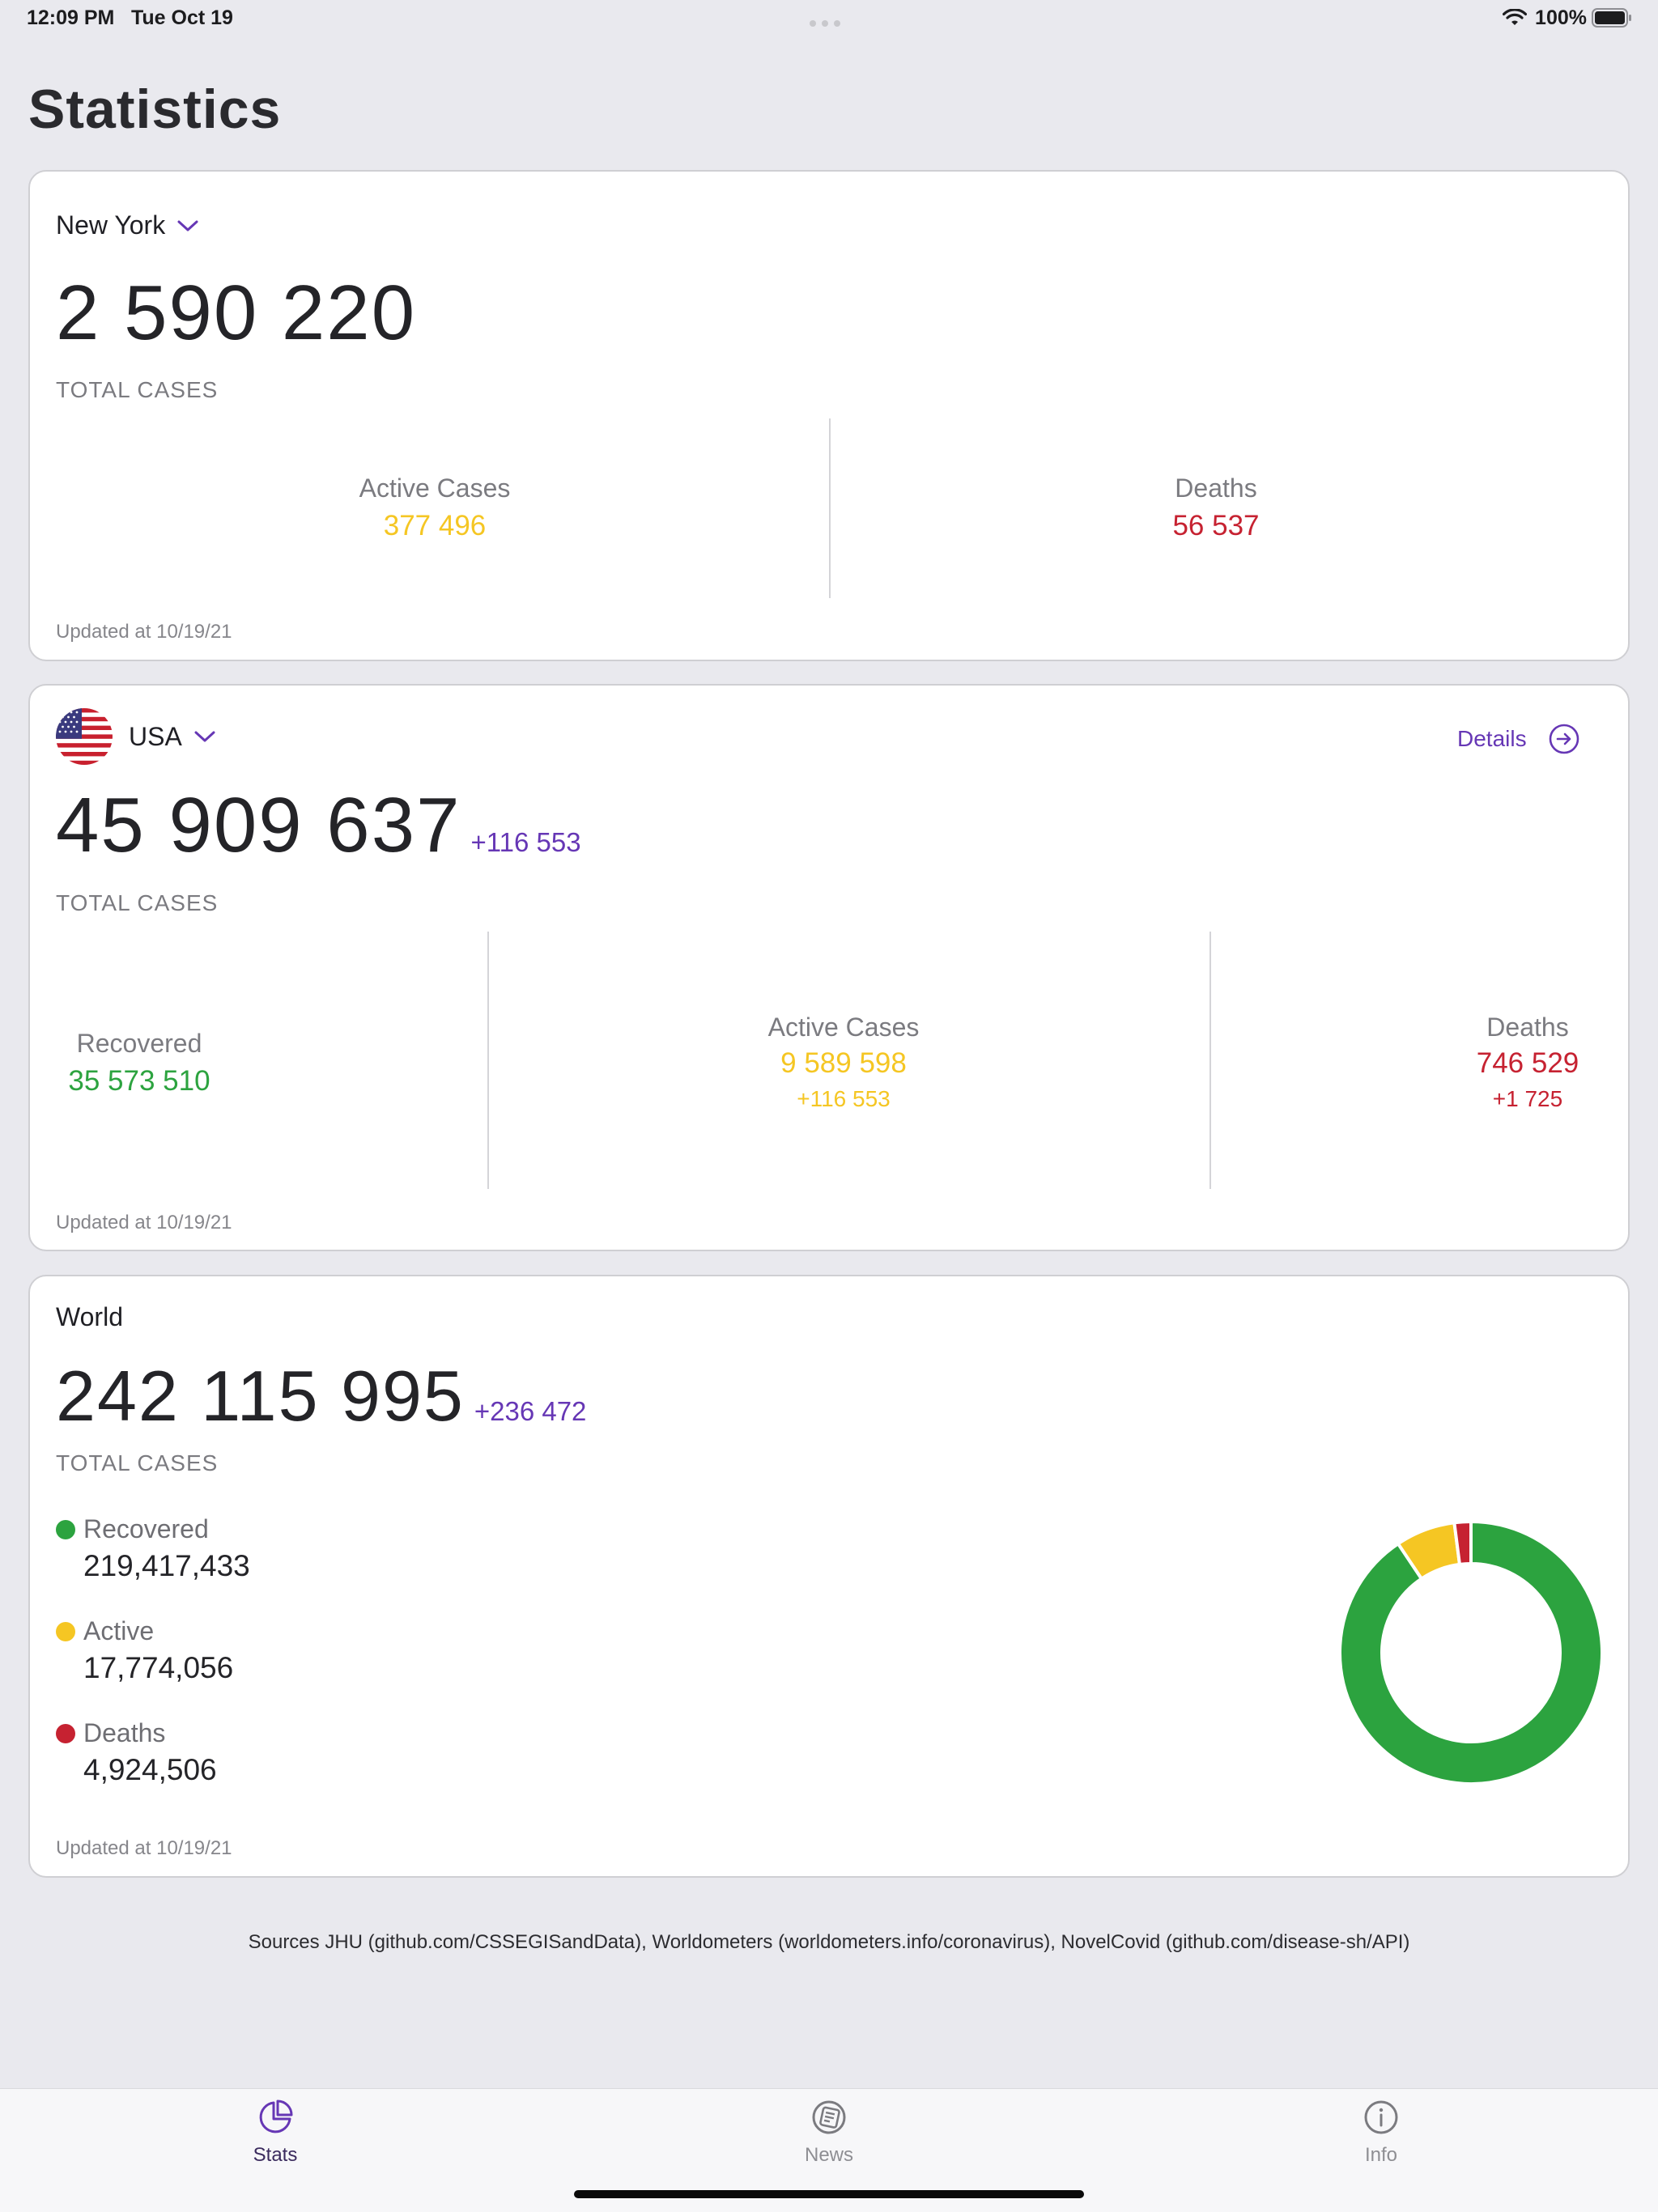 The height and width of the screenshot is (2212, 1658). What do you see at coordinates (158, 1667) in the screenshot?
I see `legend-value: 17,774,056` at bounding box center [158, 1667].